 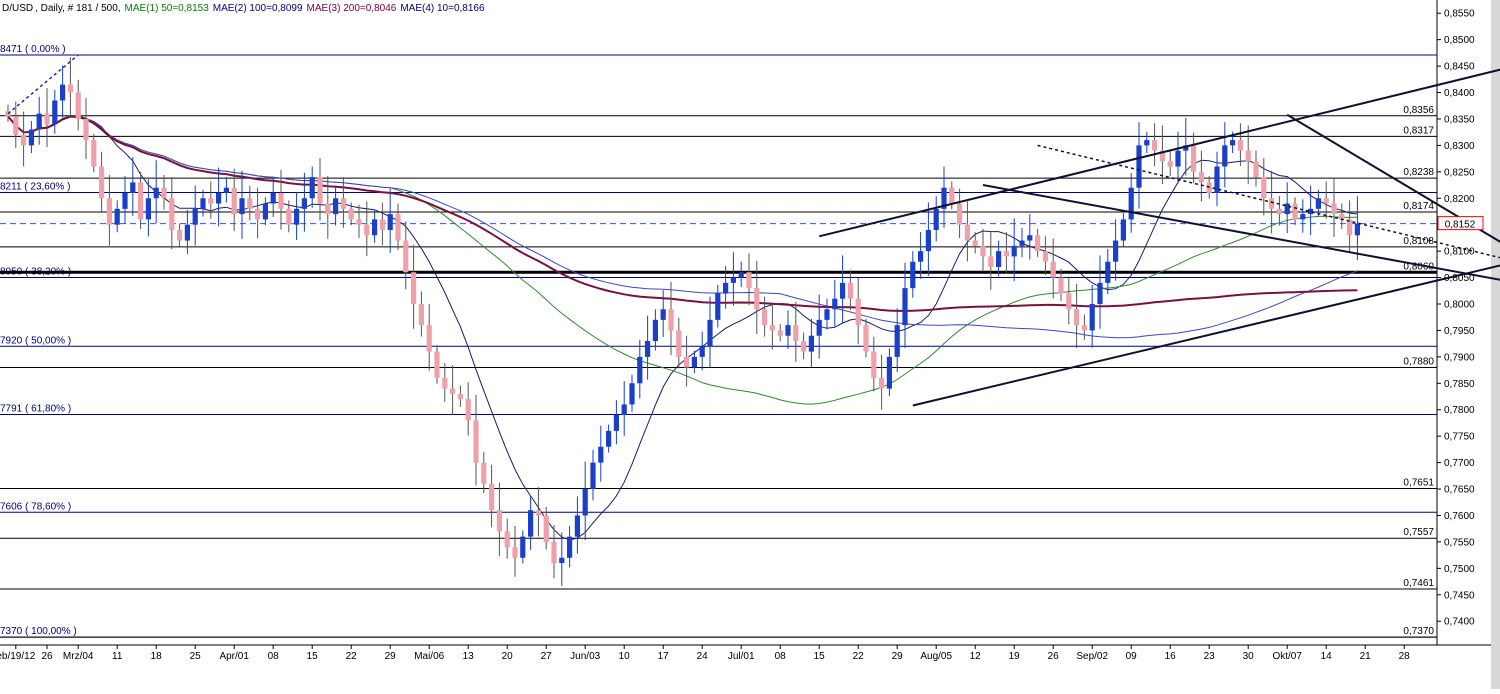 I want to click on x-tick-label: 24, so click(x=703, y=656).